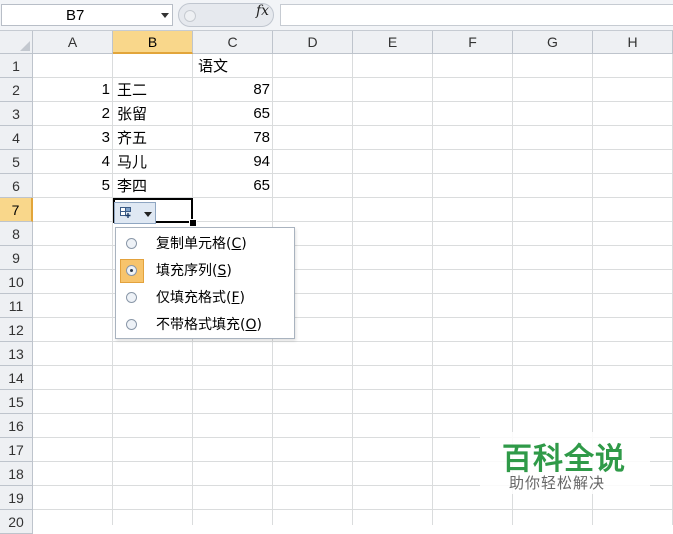  I want to click on menu-item-label: 复制单元格(C), so click(201, 244).